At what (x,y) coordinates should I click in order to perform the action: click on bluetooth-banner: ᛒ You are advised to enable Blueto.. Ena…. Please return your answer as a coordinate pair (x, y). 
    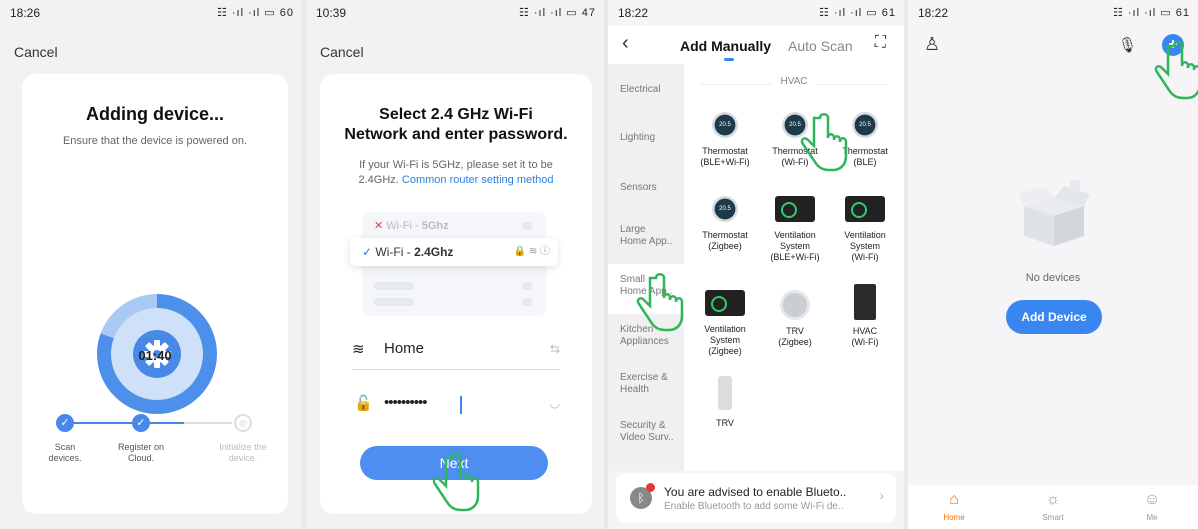
    Looking at the image, I should click on (756, 498).